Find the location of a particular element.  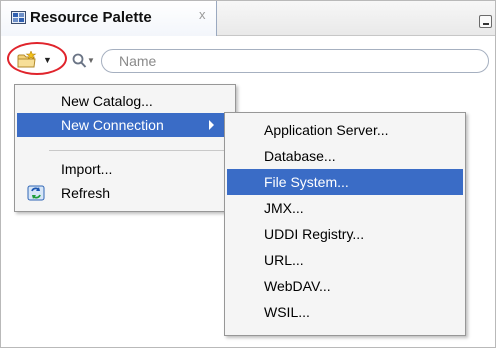

toolbar: ▼ ▼ is located at coordinates (248, 62).